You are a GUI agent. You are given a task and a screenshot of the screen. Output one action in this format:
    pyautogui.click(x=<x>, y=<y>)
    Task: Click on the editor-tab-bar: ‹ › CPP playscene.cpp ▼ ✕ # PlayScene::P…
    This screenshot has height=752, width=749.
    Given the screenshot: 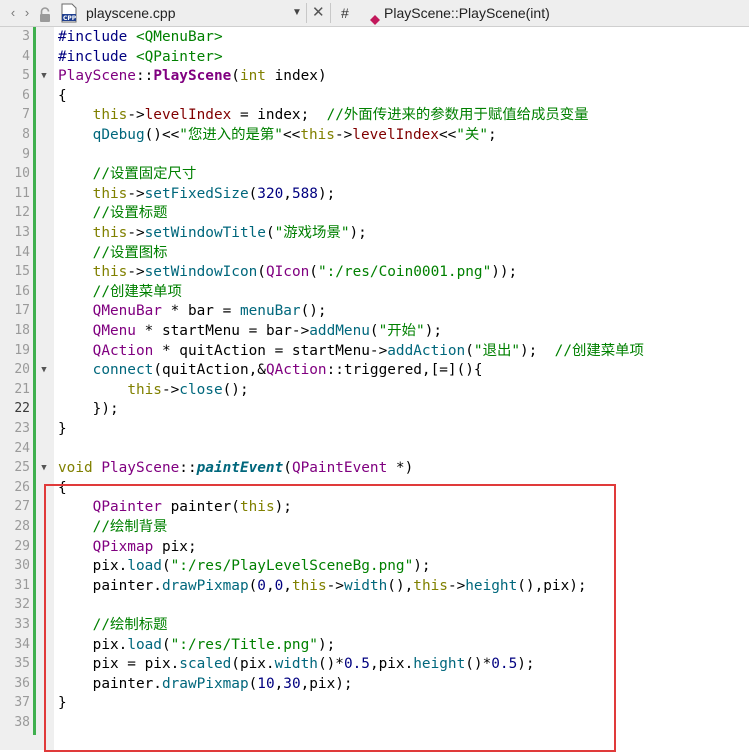 What is the action you would take?
    pyautogui.click(x=374, y=13)
    